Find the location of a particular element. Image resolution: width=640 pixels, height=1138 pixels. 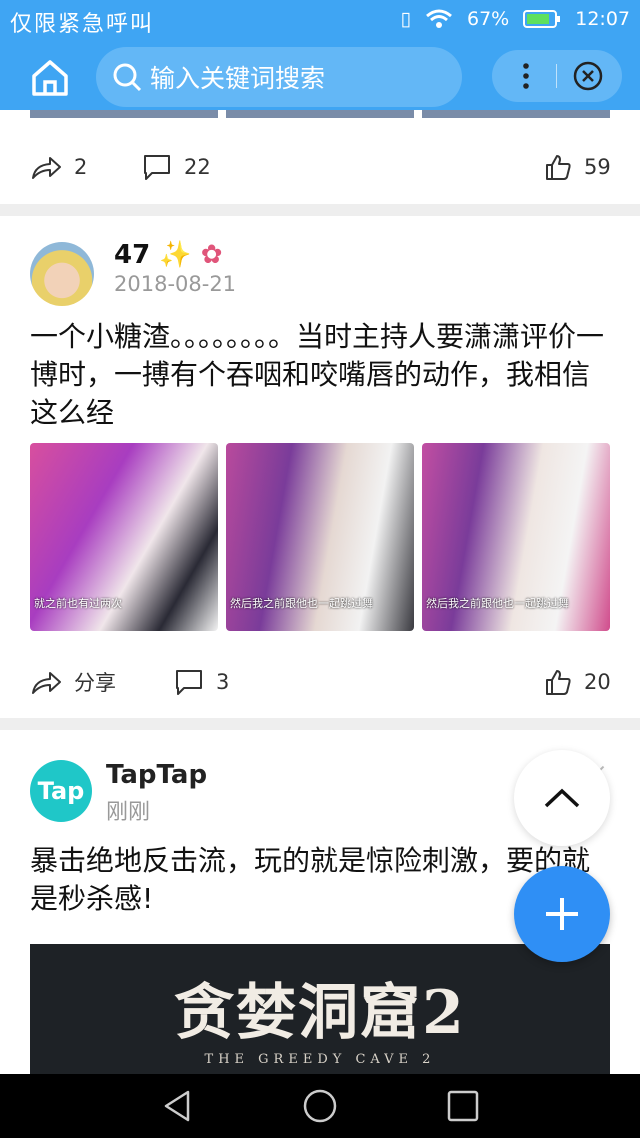

flower-icon: ✿ is located at coordinates (211, 255).